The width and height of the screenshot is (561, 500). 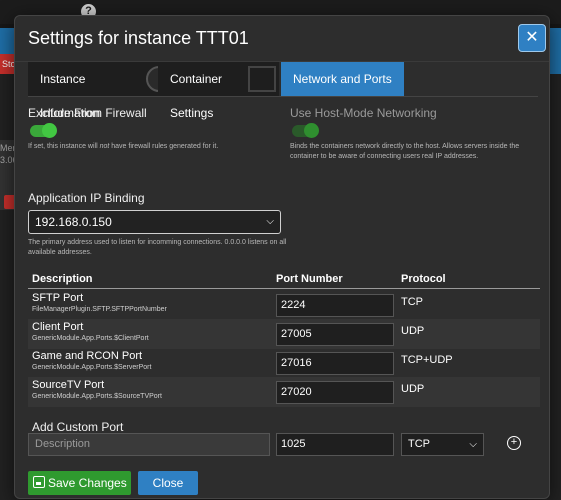 I want to click on row-key: GenericModule.App.Ports.$SourceTVPort, so click(x=97, y=396).